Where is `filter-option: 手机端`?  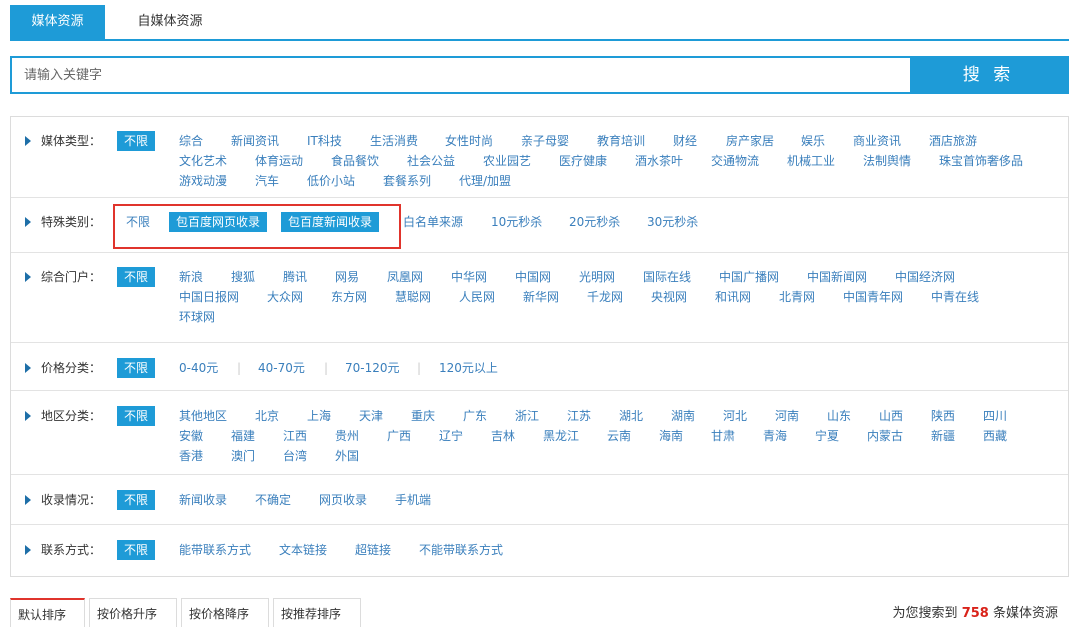 filter-option: 手机端 is located at coordinates (413, 500).